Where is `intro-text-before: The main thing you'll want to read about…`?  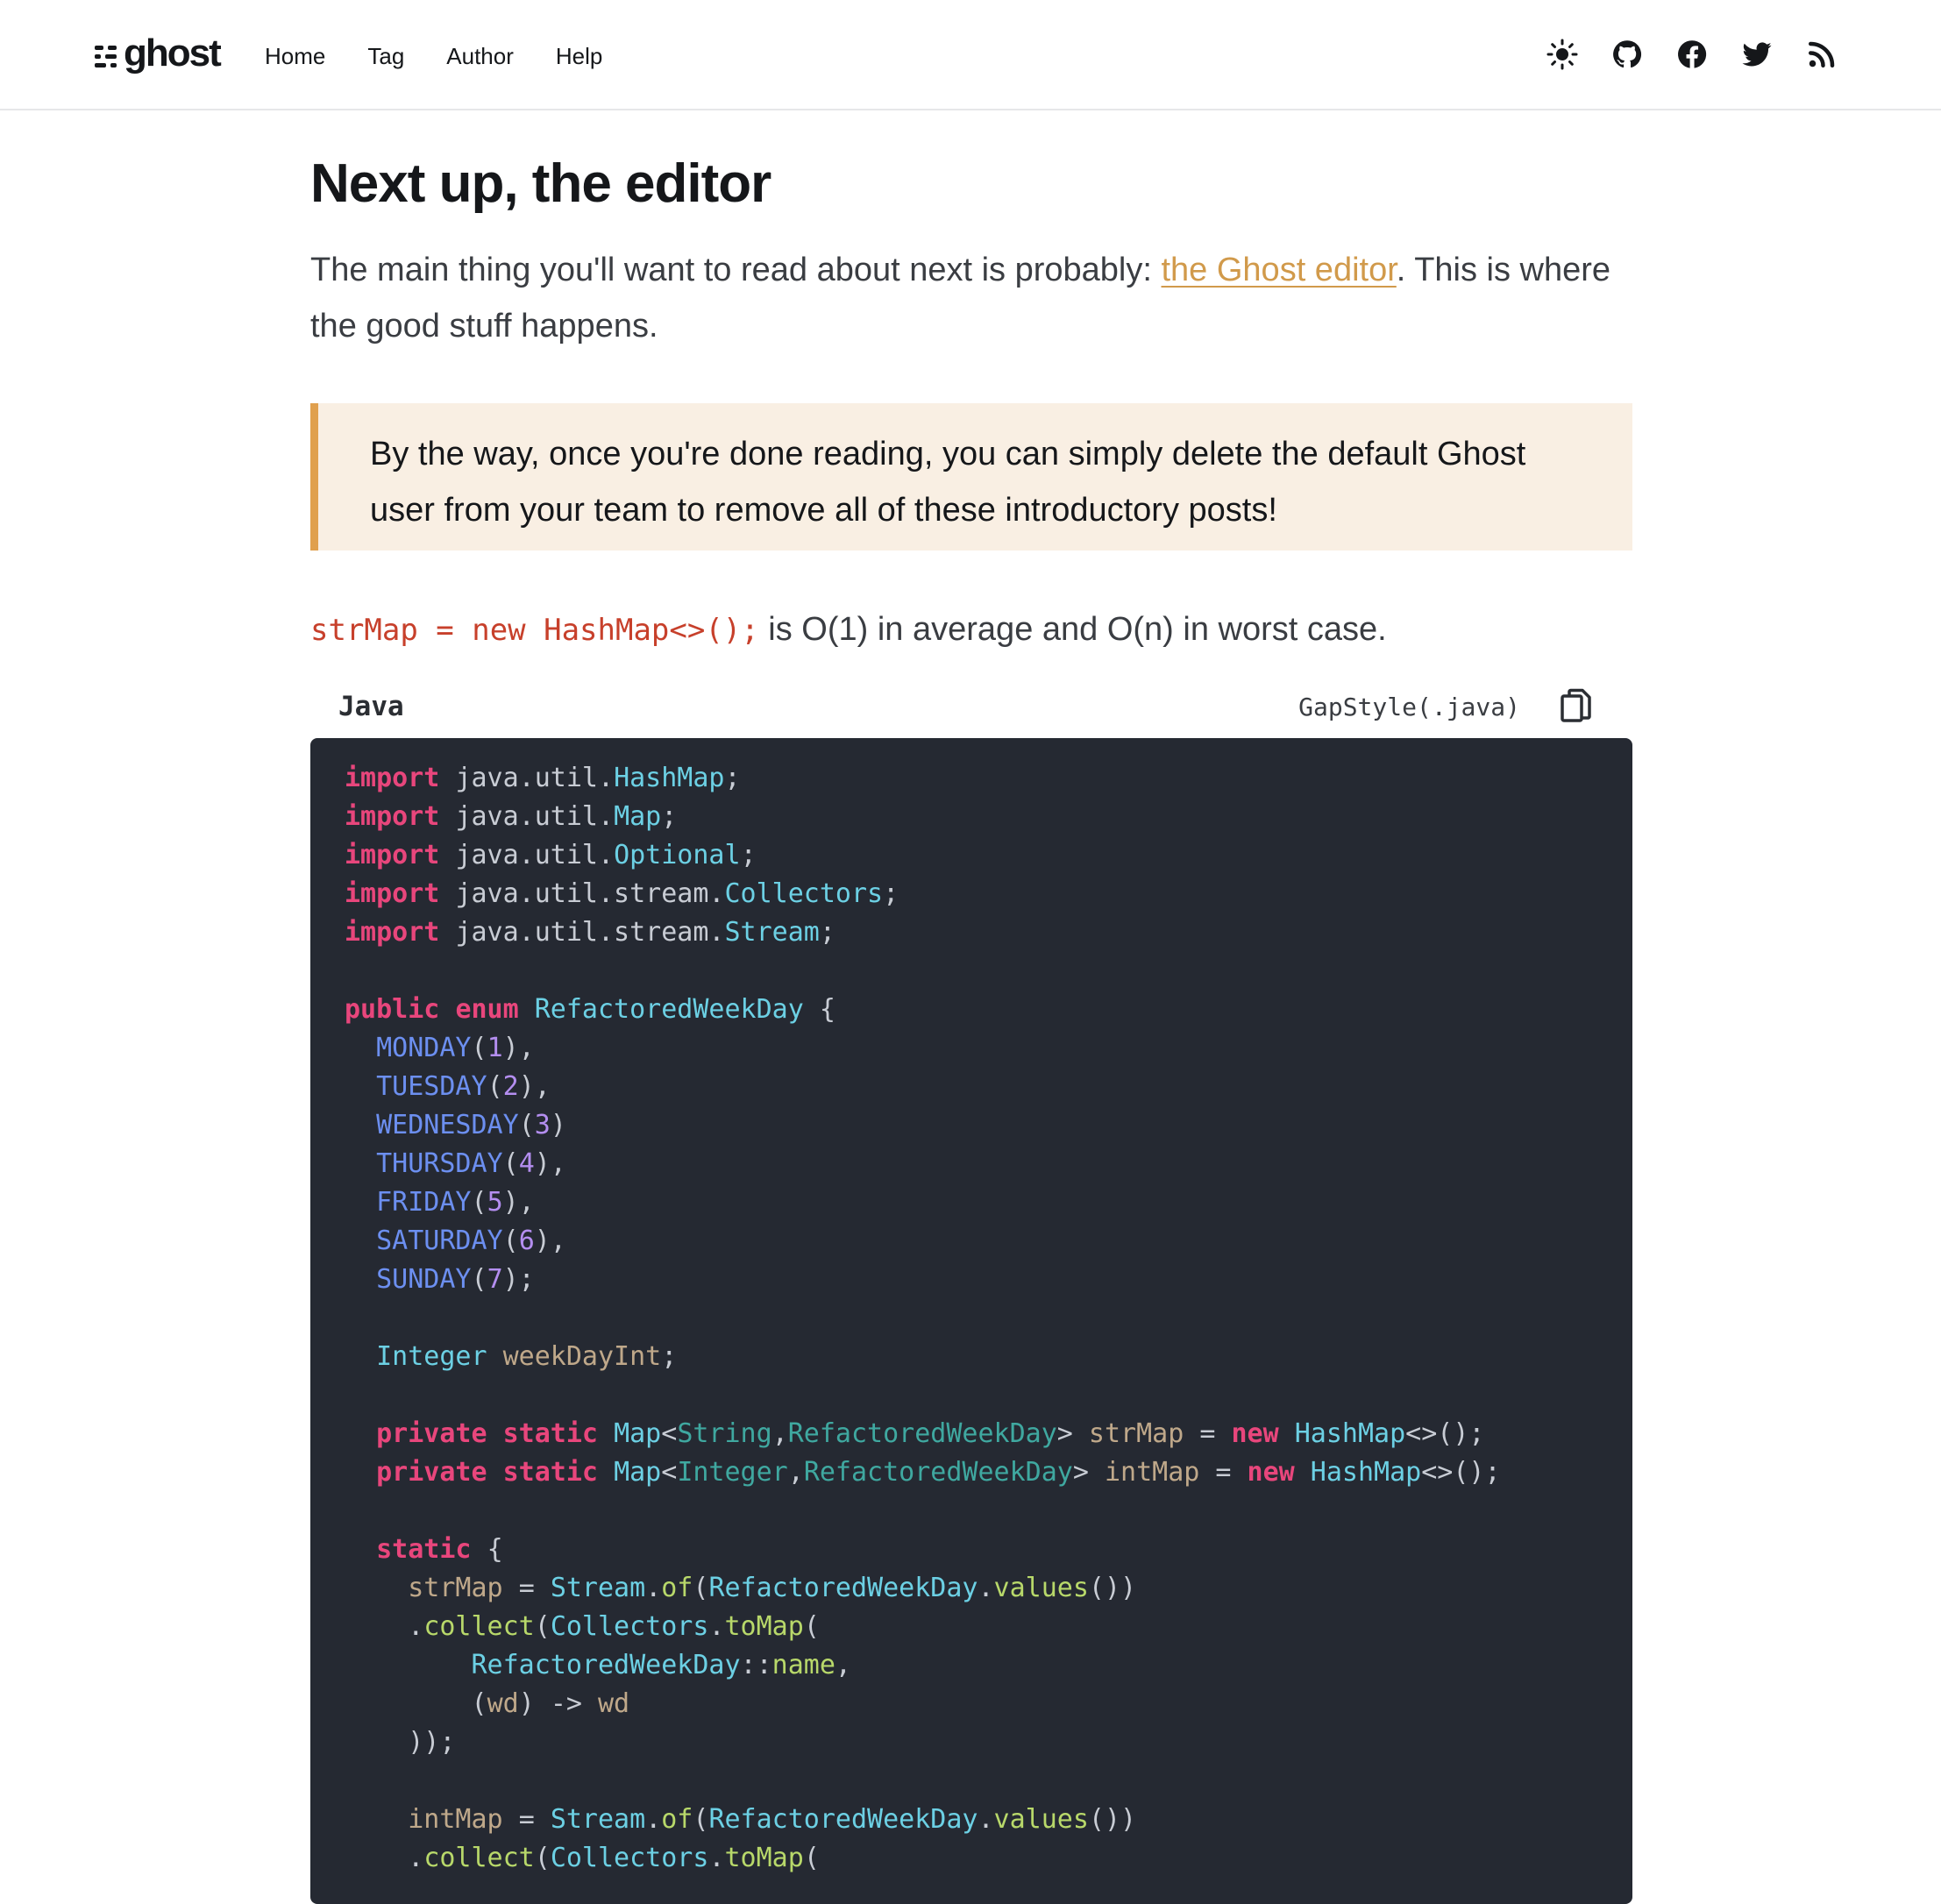 intro-text-before: The main thing you'll want to read about… is located at coordinates (736, 270).